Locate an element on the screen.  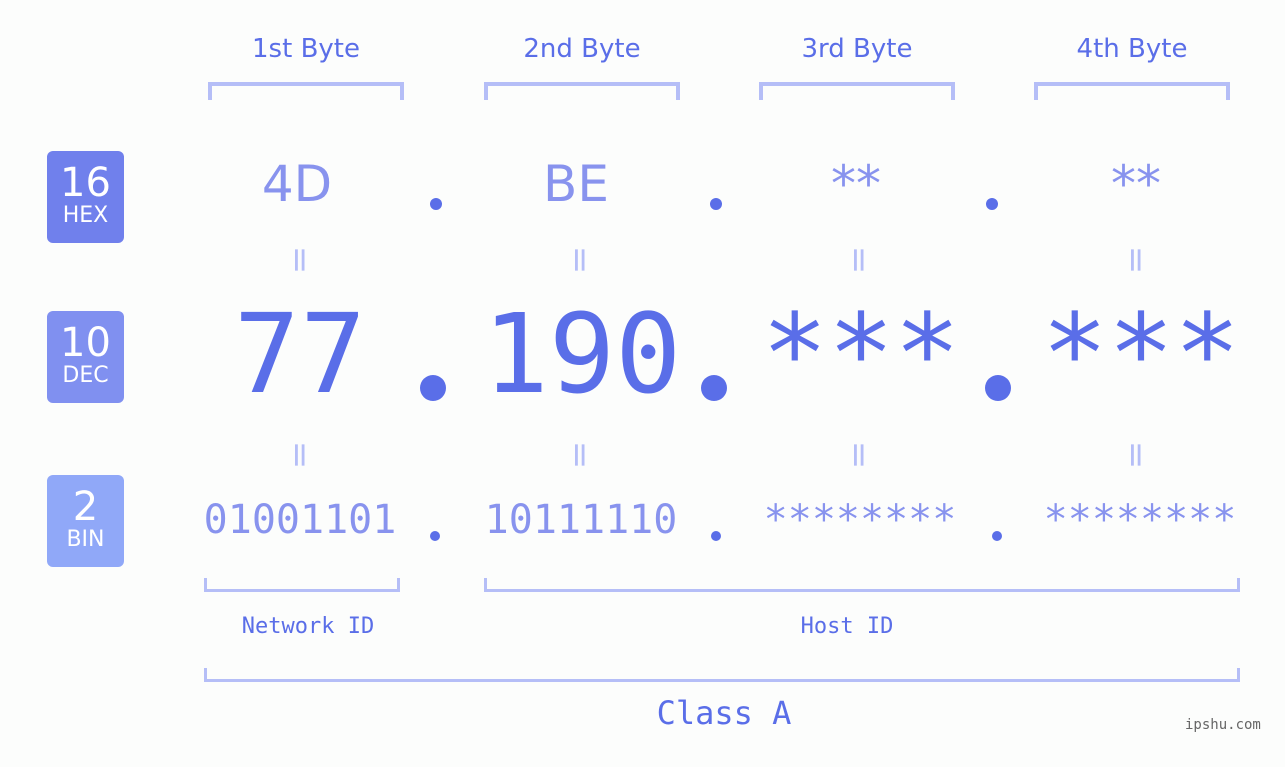
host-id-bracket is located at coordinates (862, 585).